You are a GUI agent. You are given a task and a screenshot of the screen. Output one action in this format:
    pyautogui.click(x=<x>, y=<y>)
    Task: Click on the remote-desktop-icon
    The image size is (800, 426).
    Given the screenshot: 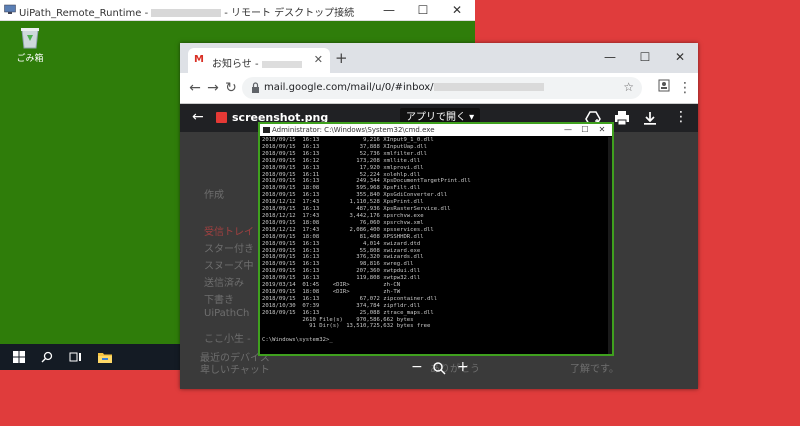 What is the action you would take?
    pyautogui.click(x=10, y=9)
    